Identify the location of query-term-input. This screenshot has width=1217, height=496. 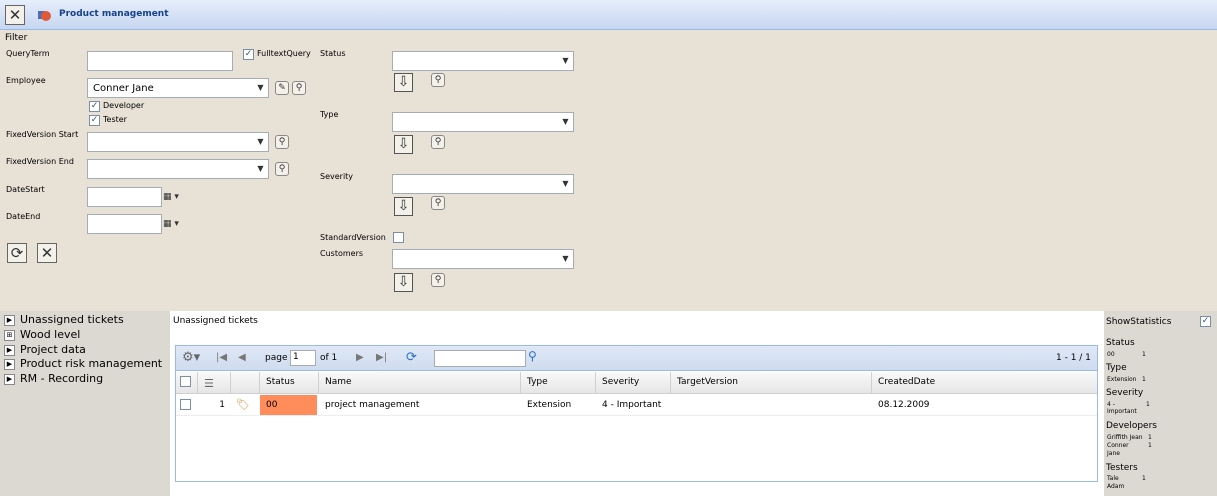
(160, 61).